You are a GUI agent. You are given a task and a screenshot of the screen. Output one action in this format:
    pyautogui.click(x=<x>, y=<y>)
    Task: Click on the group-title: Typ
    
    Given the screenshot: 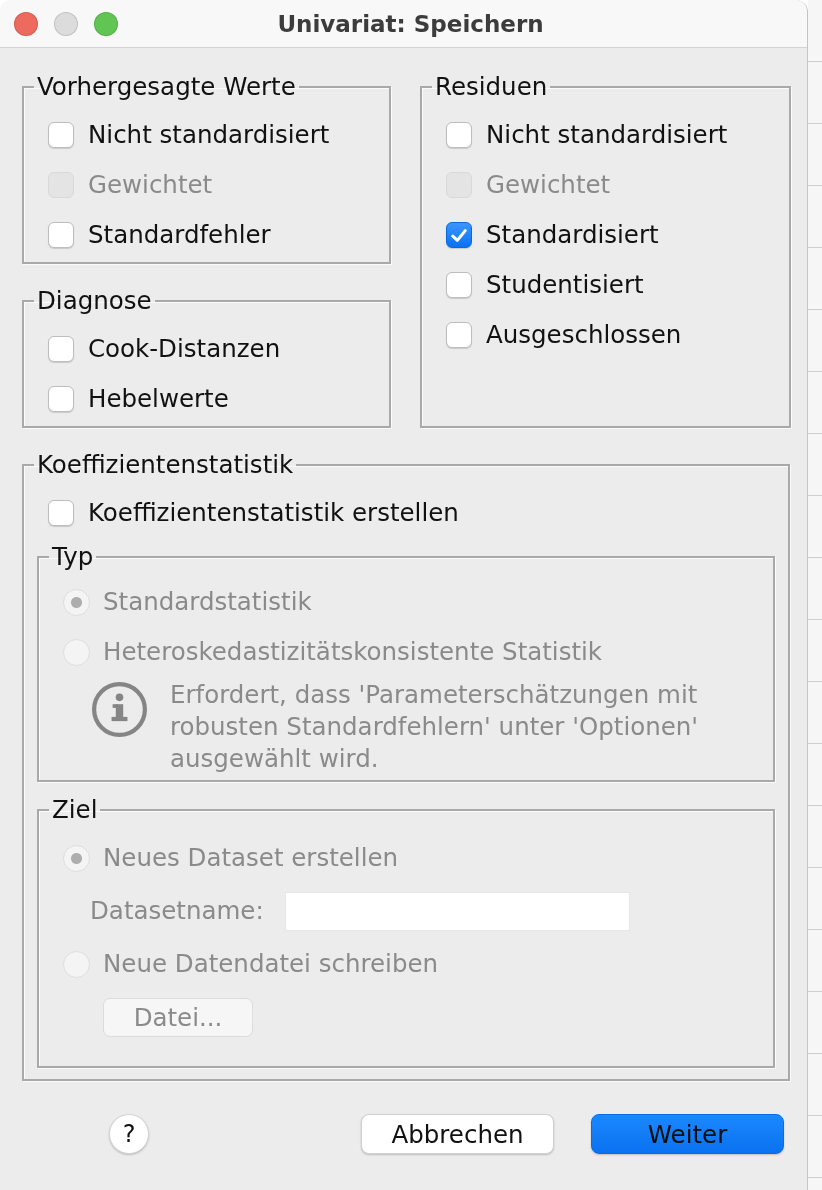 What is the action you would take?
    pyautogui.click(x=73, y=557)
    